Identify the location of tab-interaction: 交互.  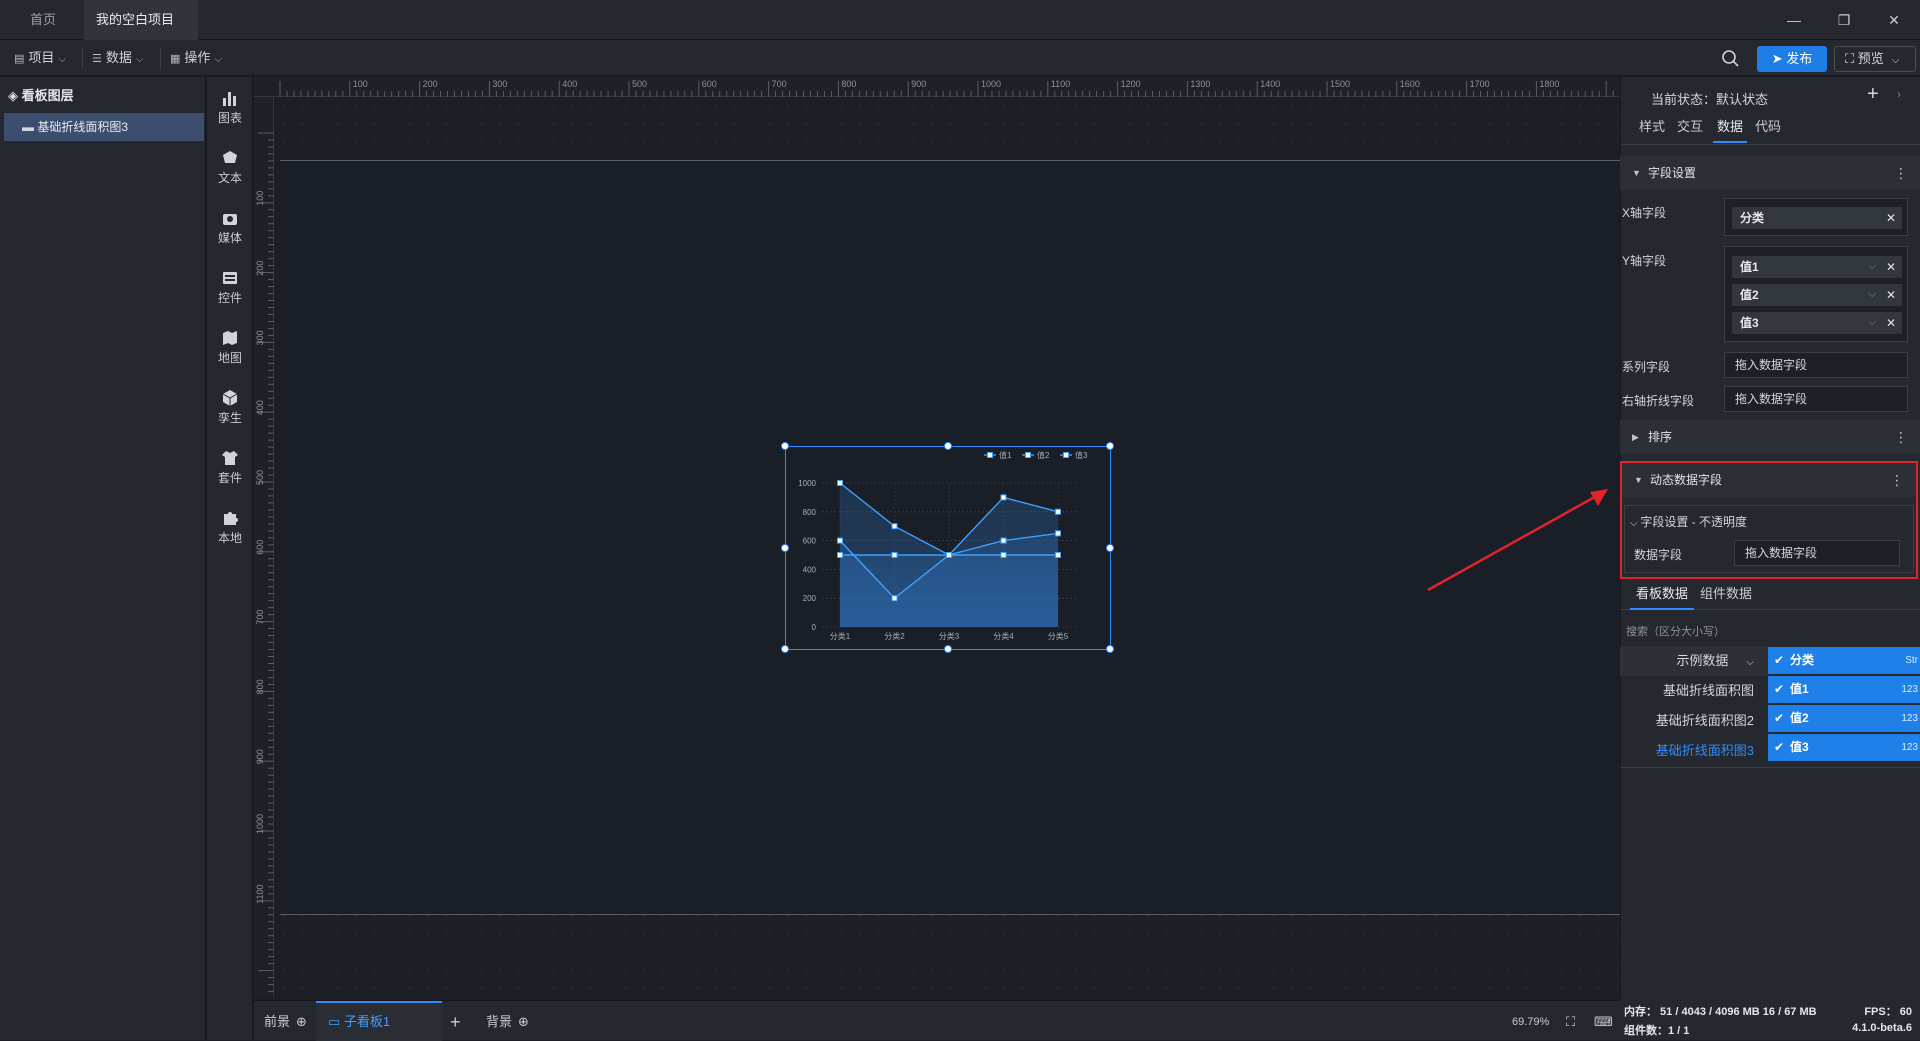
(1690, 127).